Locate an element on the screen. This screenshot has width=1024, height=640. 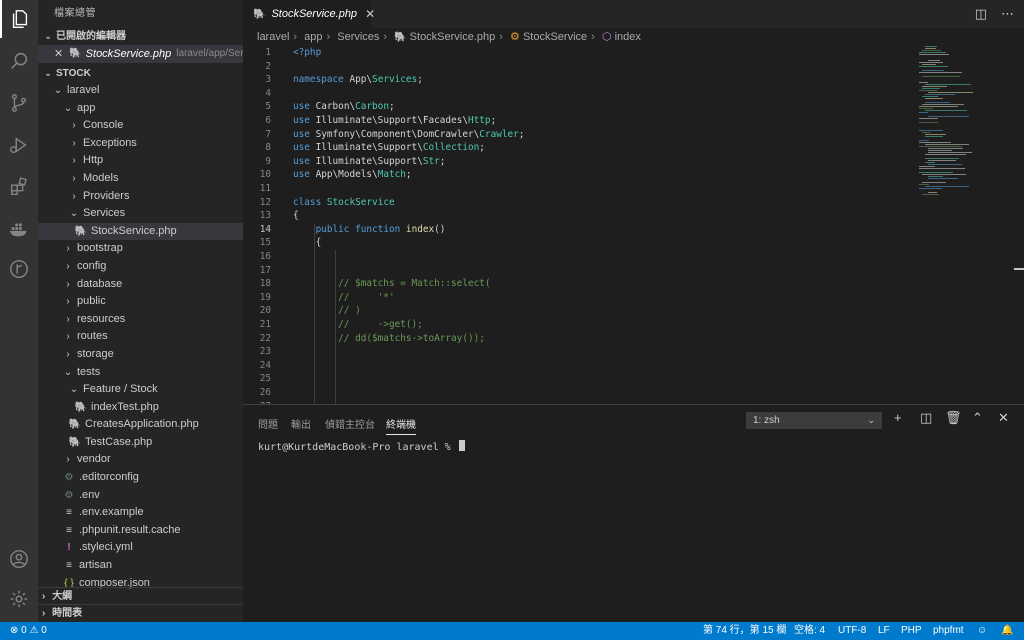
tree-item: › public is located at coordinates (140, 302).